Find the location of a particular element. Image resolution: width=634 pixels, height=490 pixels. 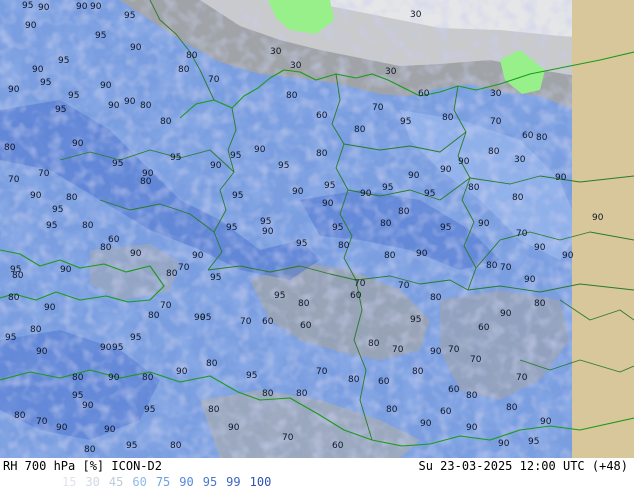

legend-item: 90 is located at coordinates (186, 482).